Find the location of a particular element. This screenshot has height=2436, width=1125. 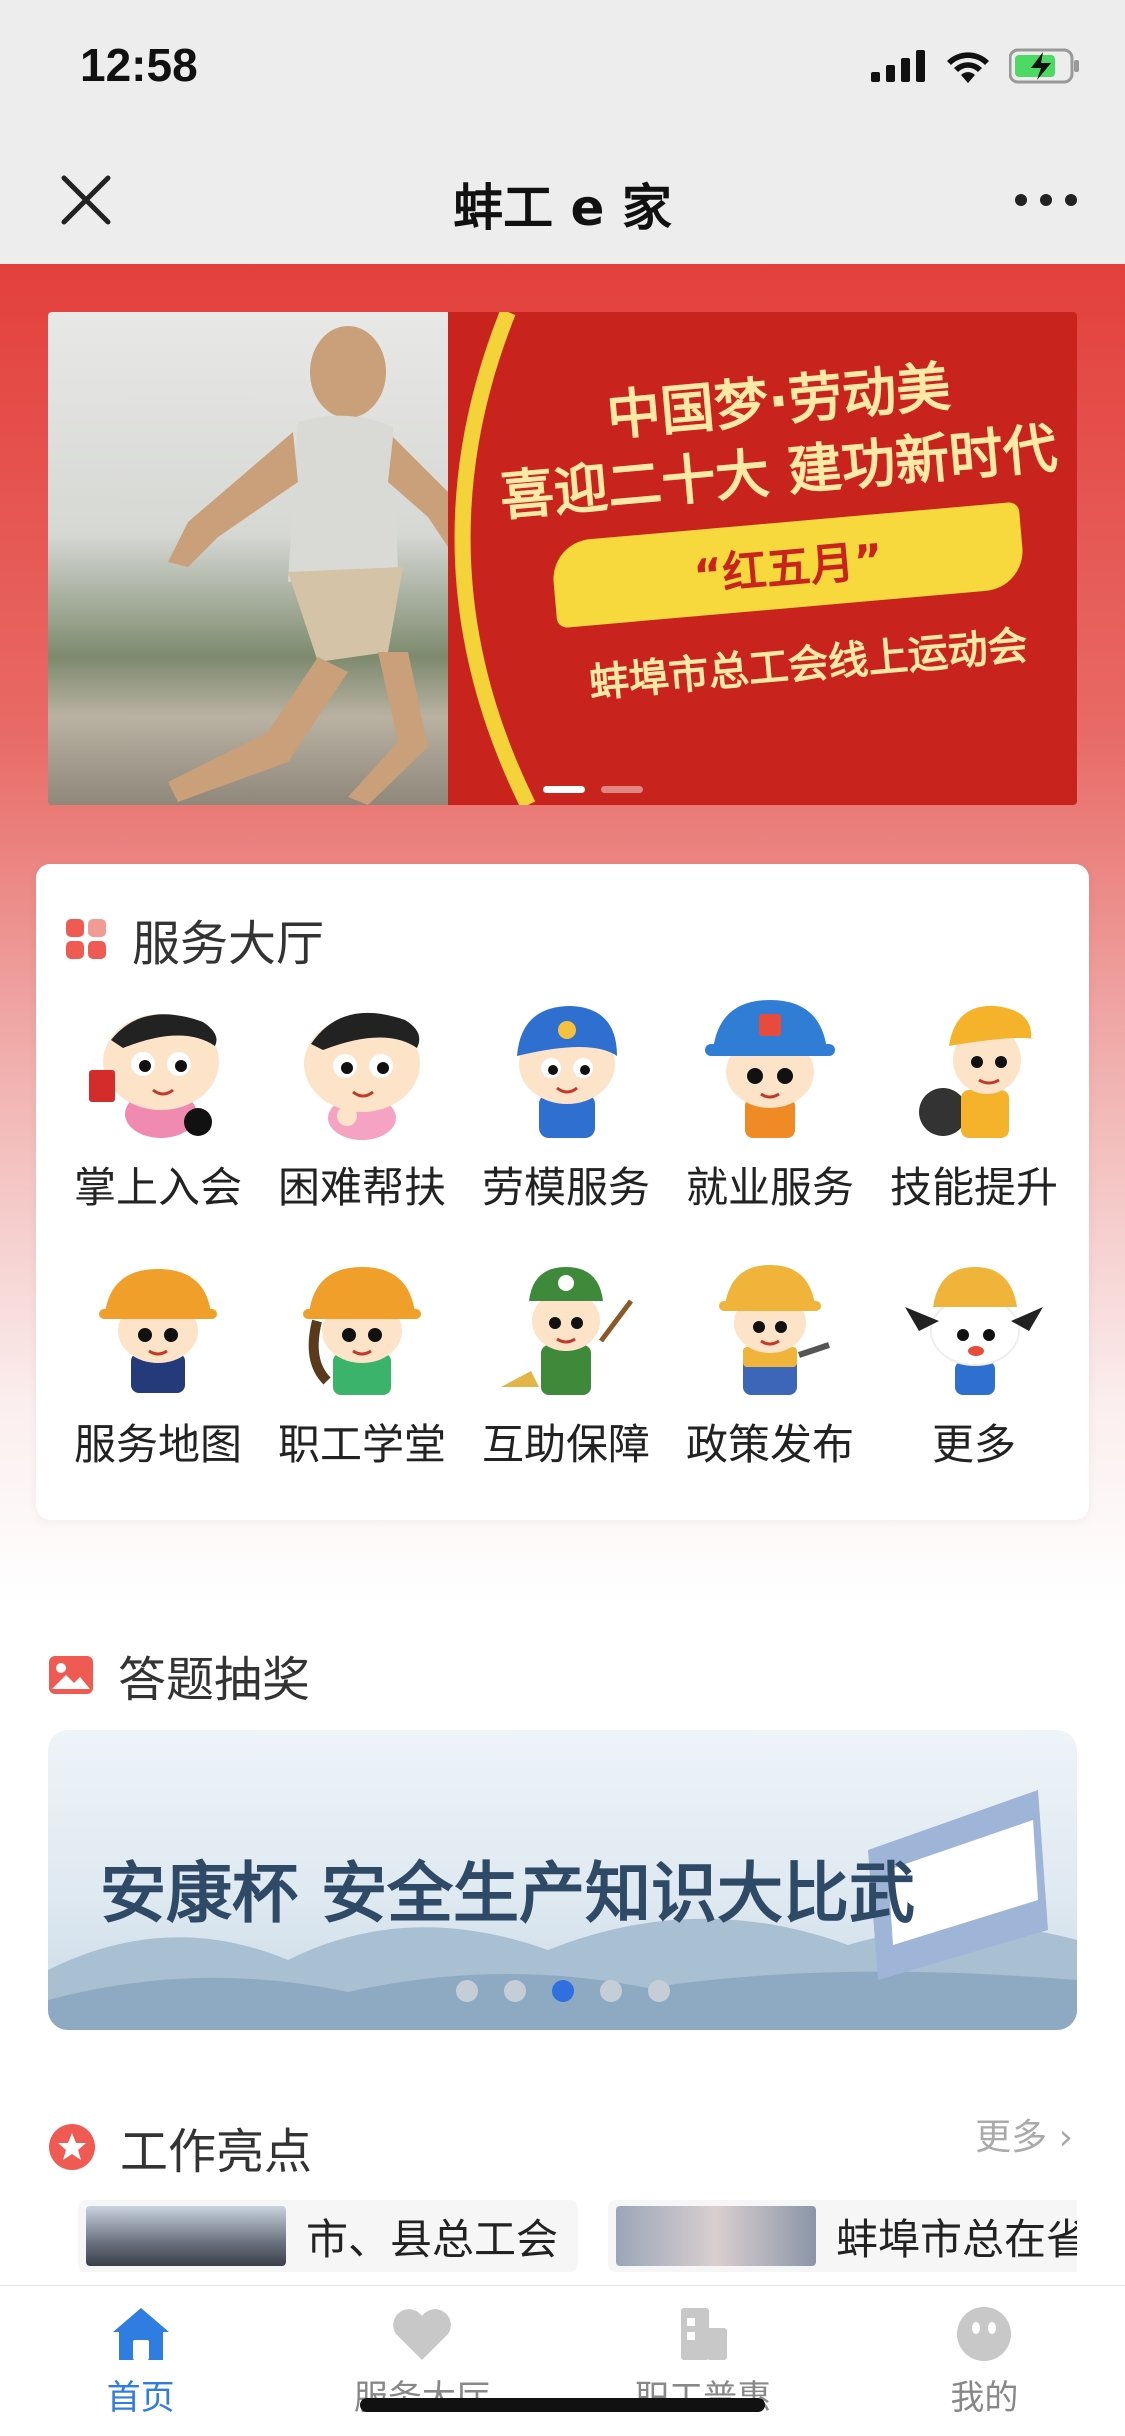

service-hall-header: 服务大厅 is located at coordinates (194, 939).